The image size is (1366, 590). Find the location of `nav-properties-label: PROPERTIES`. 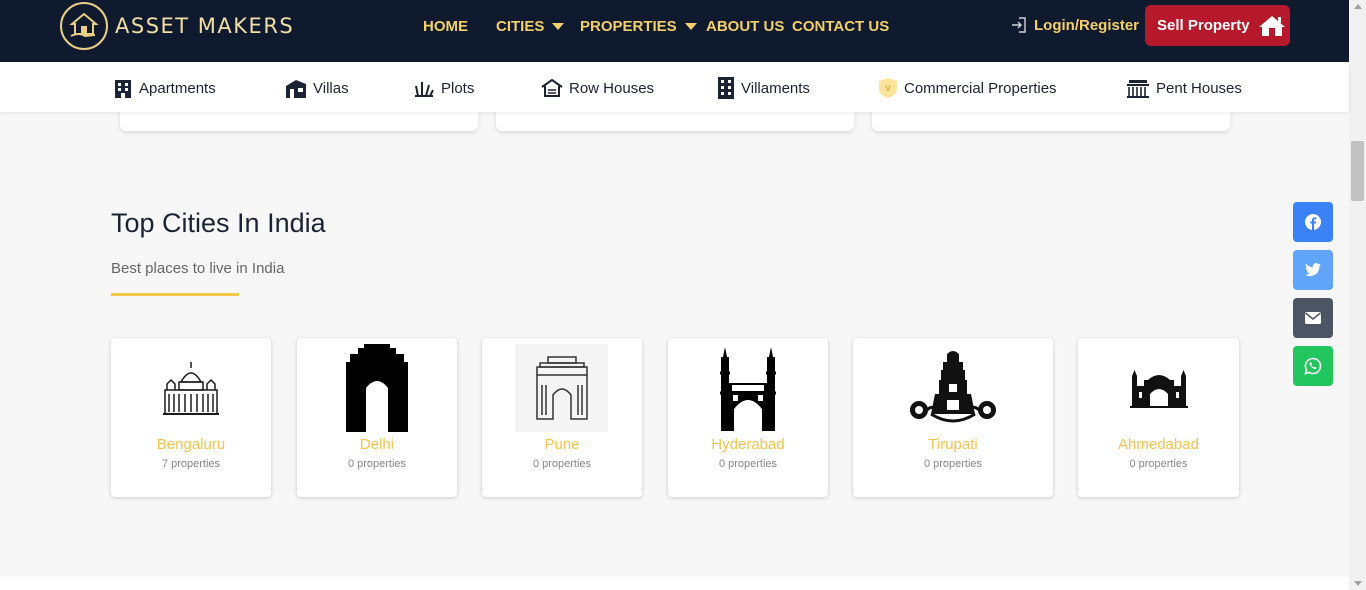

nav-properties-label: PROPERTIES is located at coordinates (628, 26).